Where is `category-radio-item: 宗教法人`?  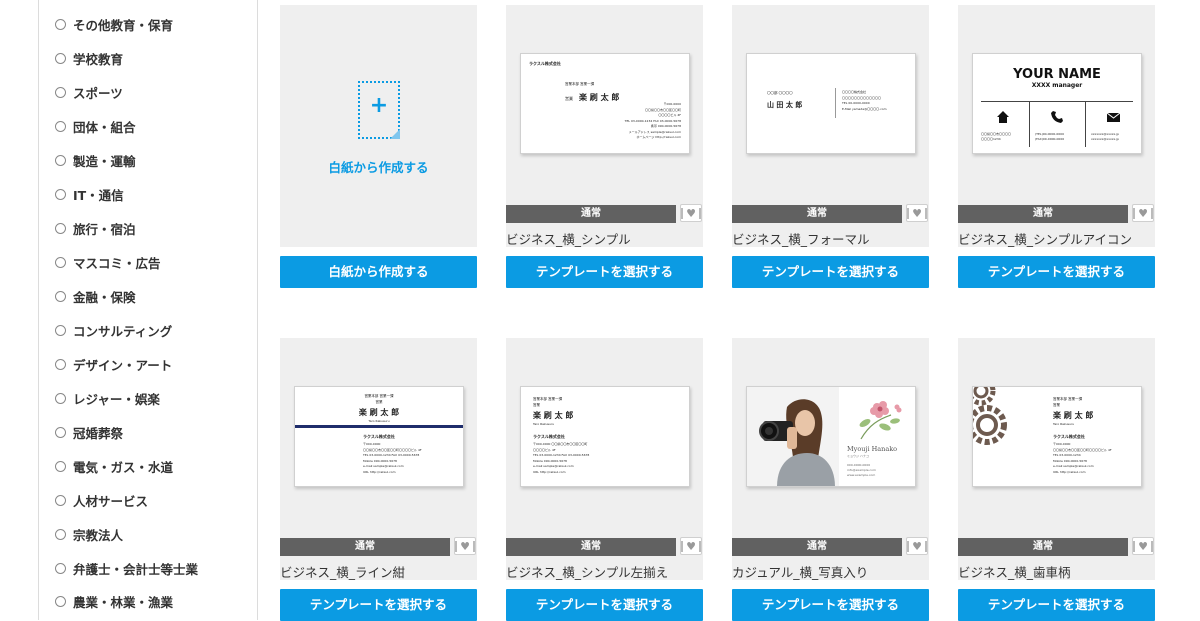 category-radio-item: 宗教法人 is located at coordinates (89, 534).